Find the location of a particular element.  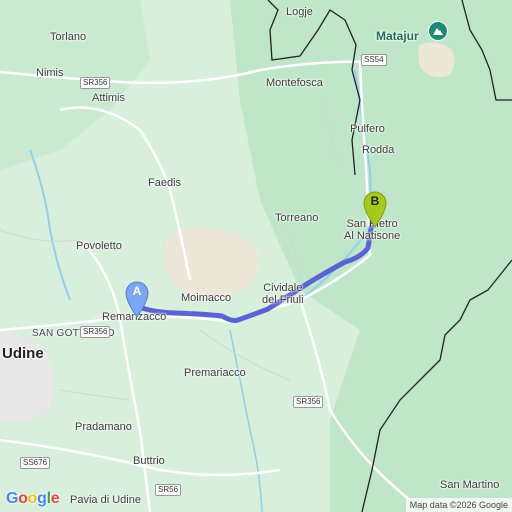

place-label-pulfero: Pulfero is located at coordinates (367, 129).